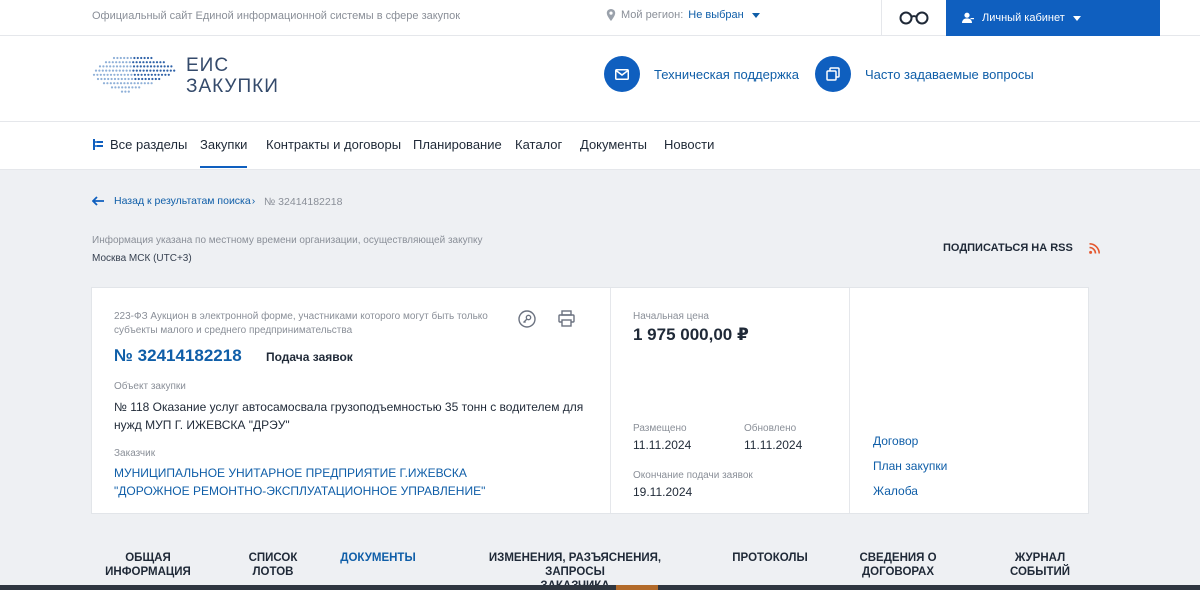  Describe the element at coordinates (663, 492) in the screenshot. I see `deadline-value: 19.11.2024` at that location.